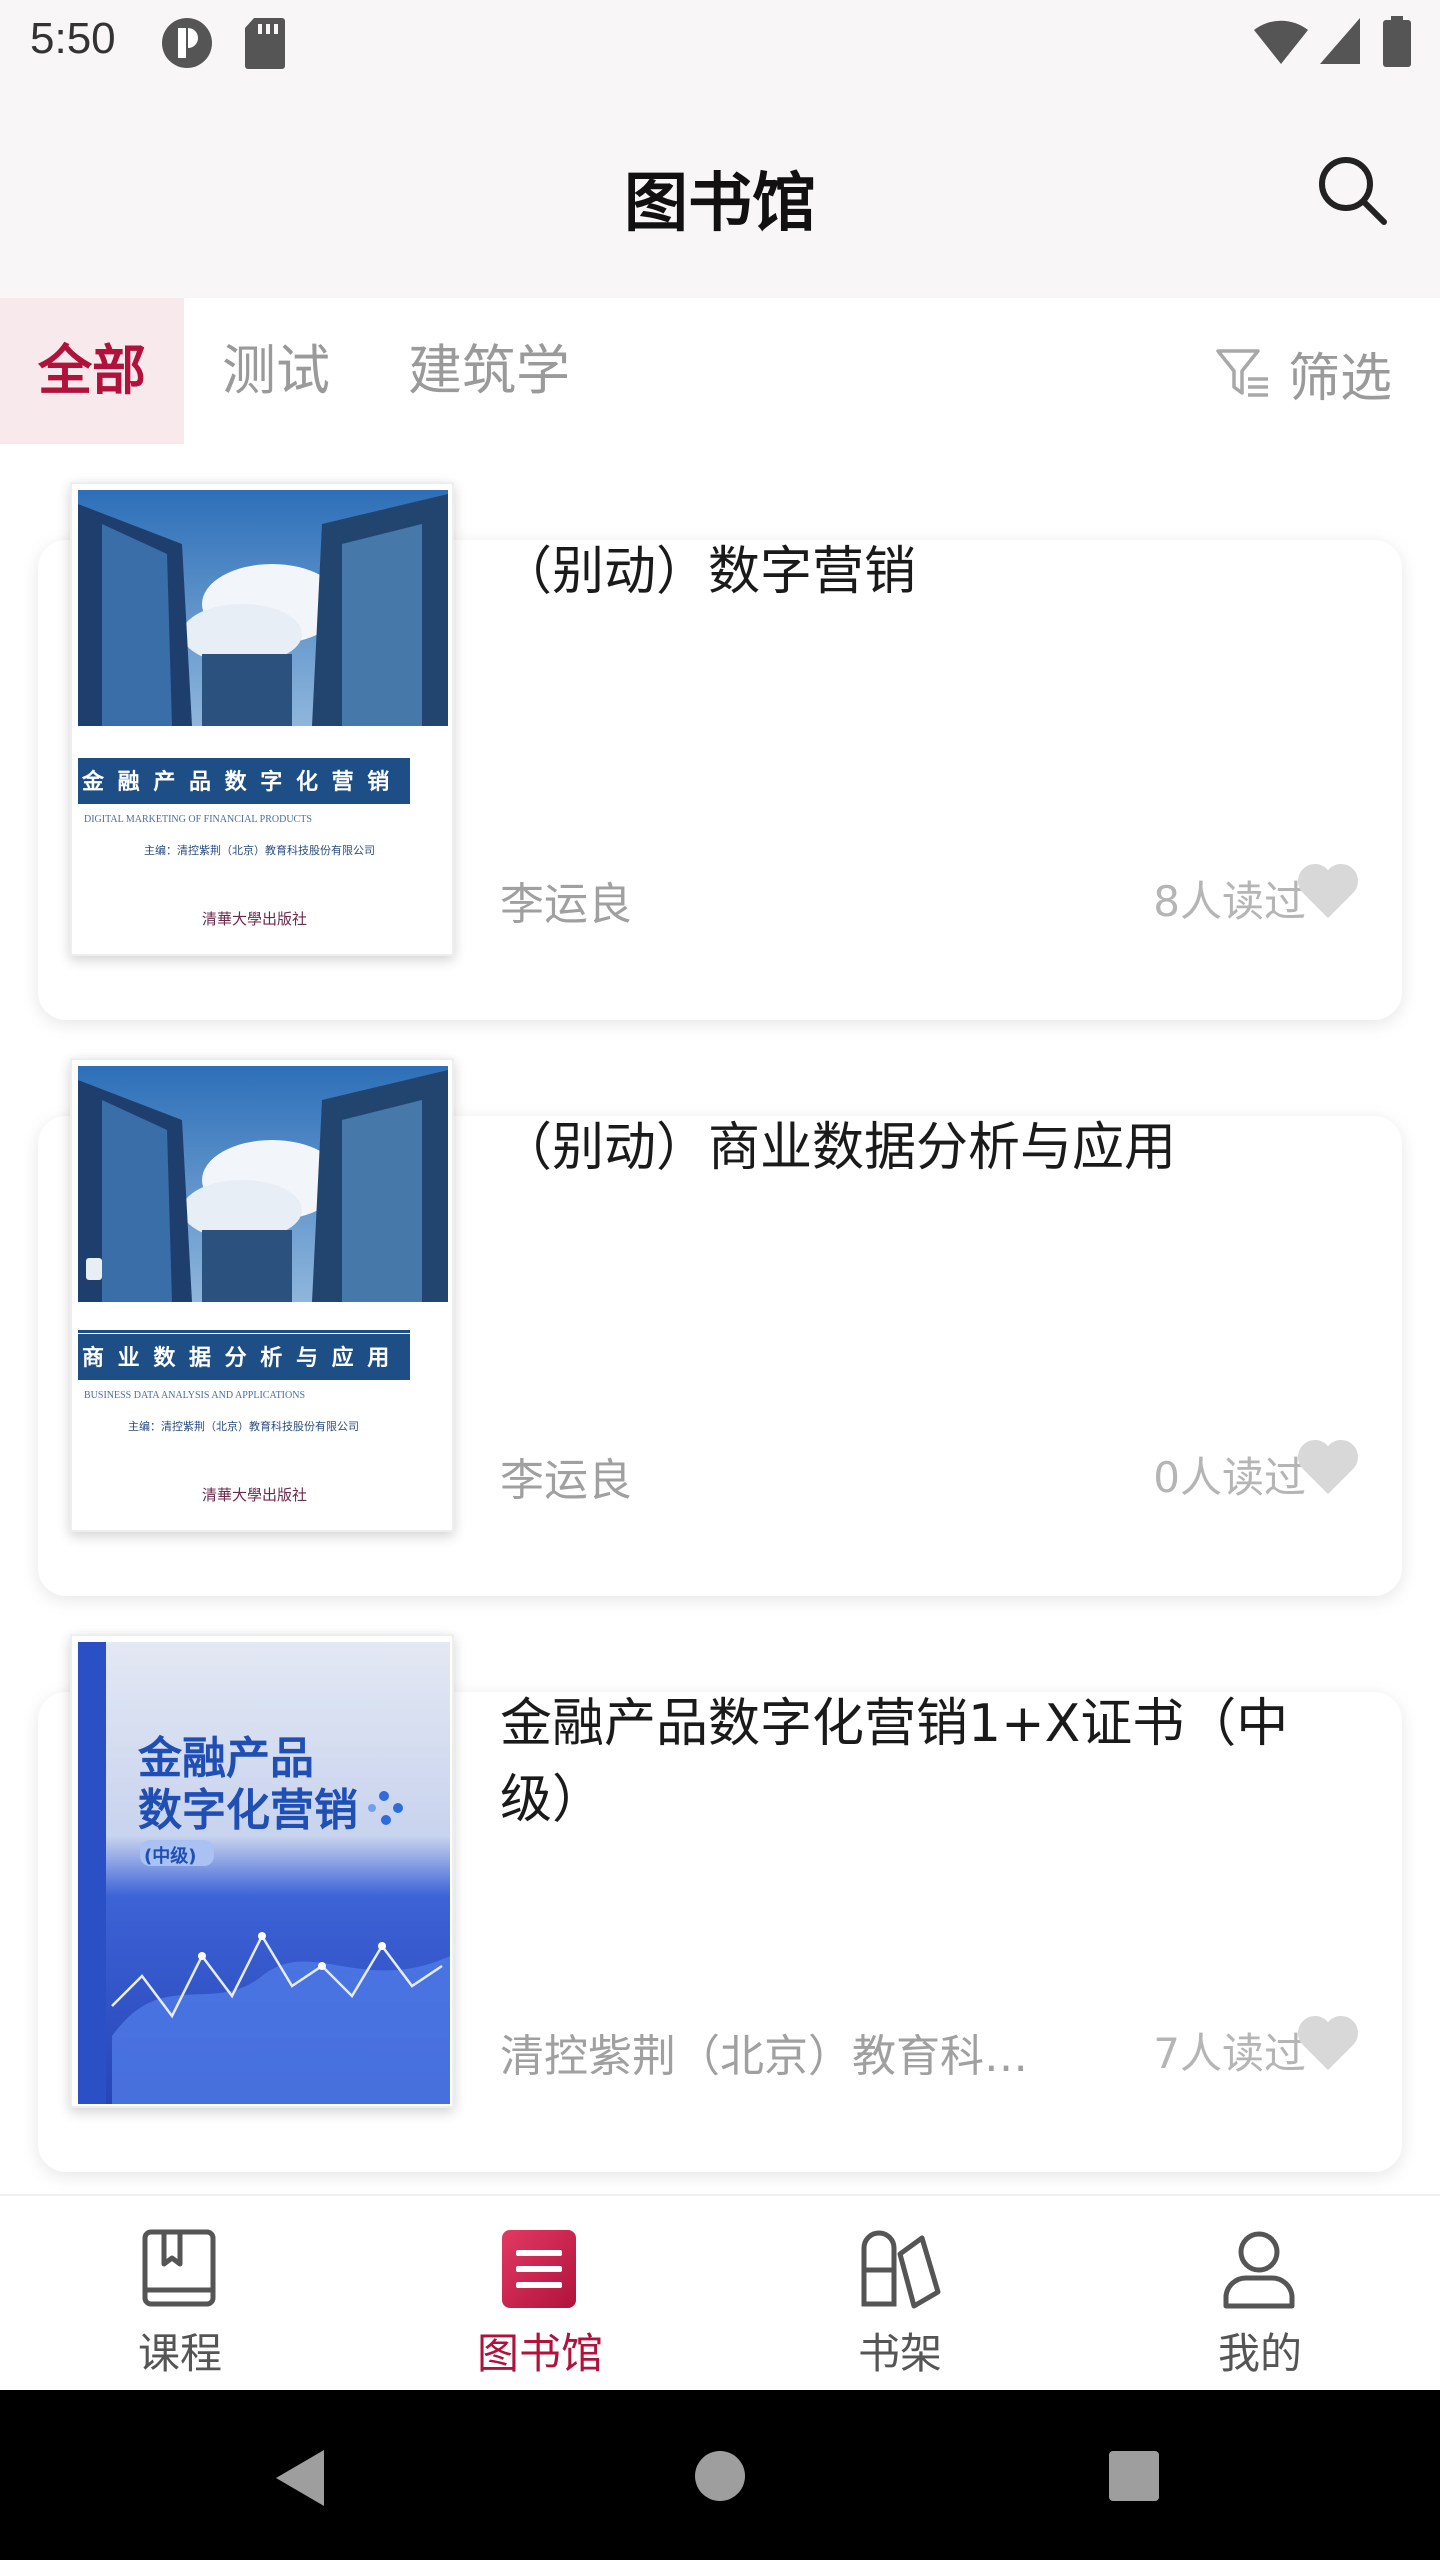 This screenshot has height=2560, width=1440. Describe the element at coordinates (539, 2353) in the screenshot. I see `nav-label: 图书馆` at that location.